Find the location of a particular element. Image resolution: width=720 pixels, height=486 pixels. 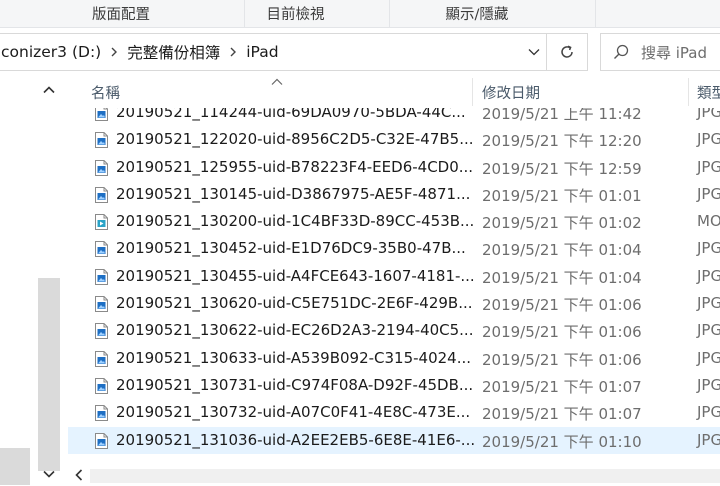

column-name-label: 名稱 is located at coordinates (105, 93).